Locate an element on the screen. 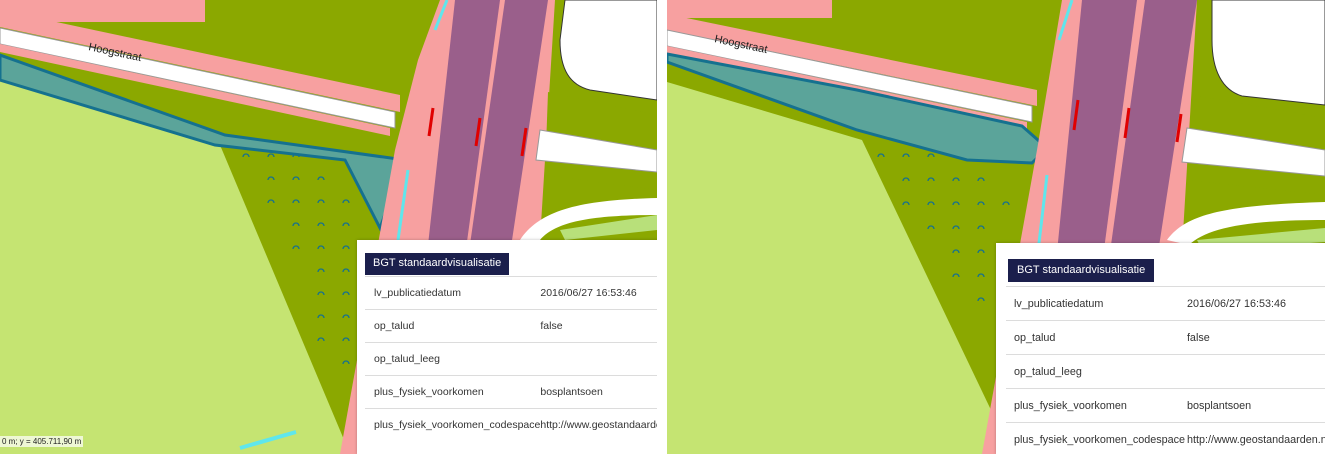 The width and height of the screenshot is (1325, 454). building-block is located at coordinates (749, 9).